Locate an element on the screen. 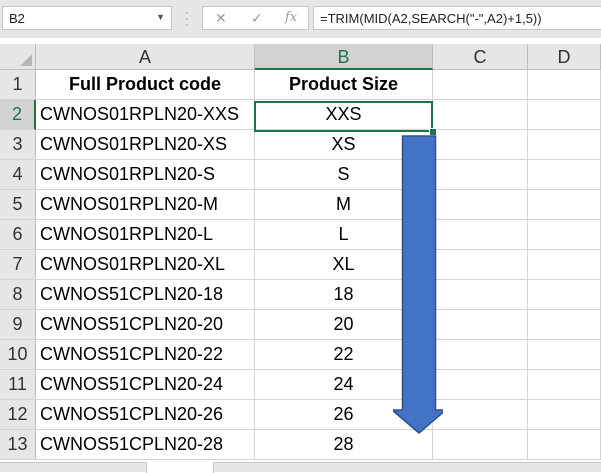  sheet-tab-active is located at coordinates (180, 467).